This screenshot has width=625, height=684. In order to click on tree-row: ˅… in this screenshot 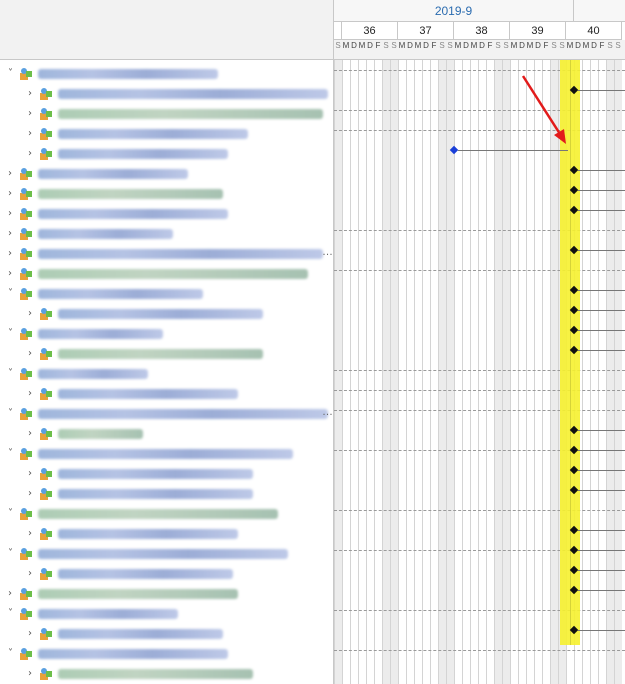, I will do `click(166, 414)`.